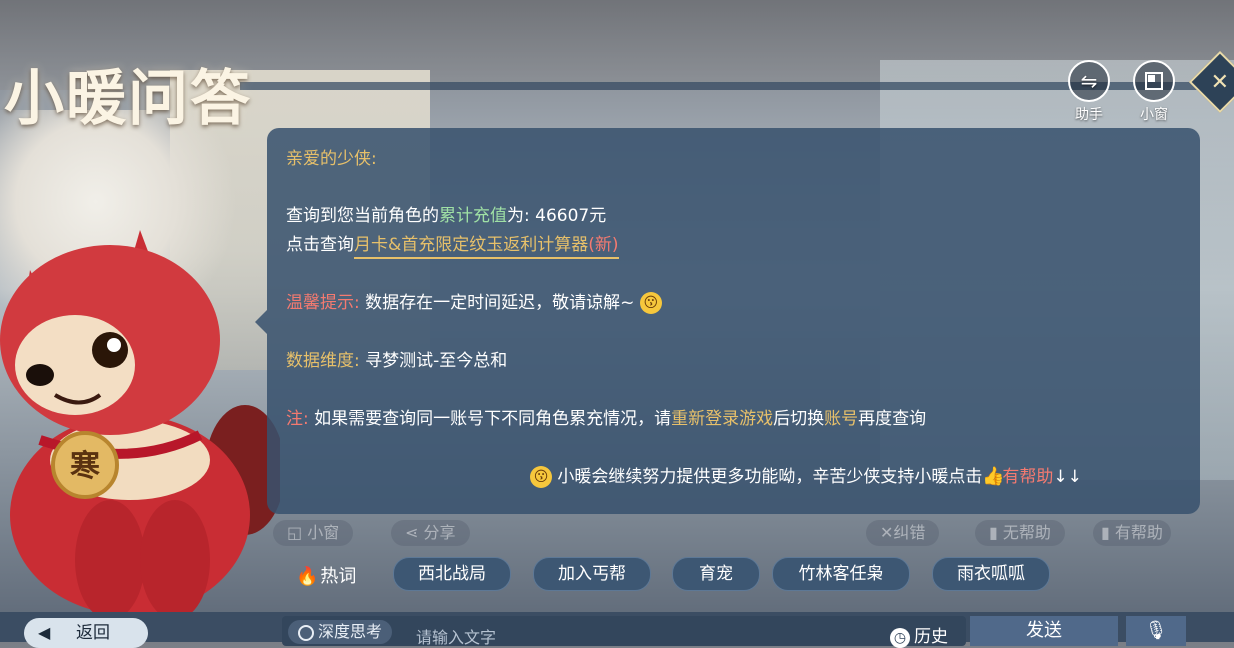 The height and width of the screenshot is (648, 1234). Describe the element at coordinates (261, 322) in the screenshot. I see `bubble-tail` at that location.